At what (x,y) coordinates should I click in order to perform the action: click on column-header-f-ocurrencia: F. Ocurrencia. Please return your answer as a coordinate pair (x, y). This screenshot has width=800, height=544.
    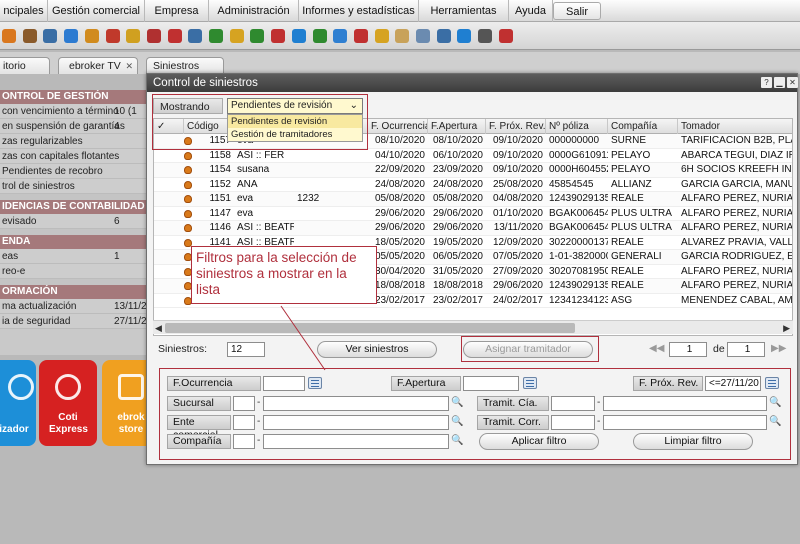
    Looking at the image, I should click on (398, 126).